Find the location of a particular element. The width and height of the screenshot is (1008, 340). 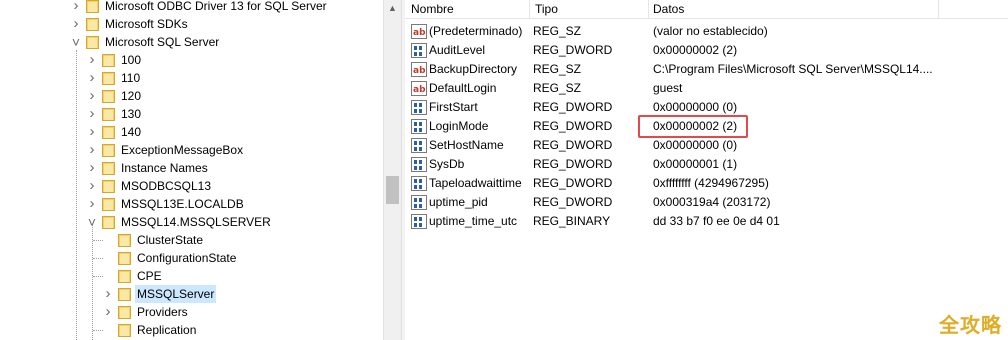

tree-item-configurationstate: ConfigurationState is located at coordinates (170, 258).